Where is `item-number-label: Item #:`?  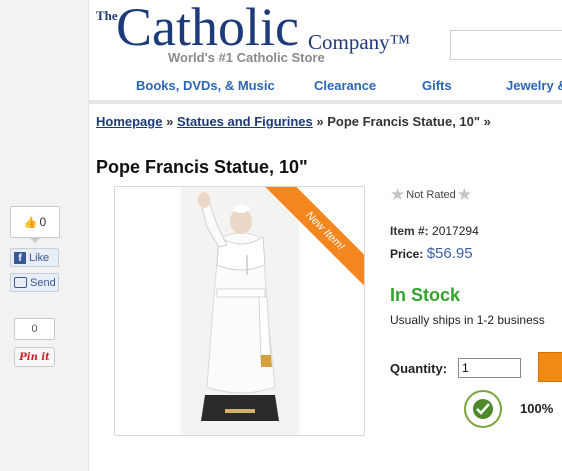 item-number-label: Item #: is located at coordinates (409, 231).